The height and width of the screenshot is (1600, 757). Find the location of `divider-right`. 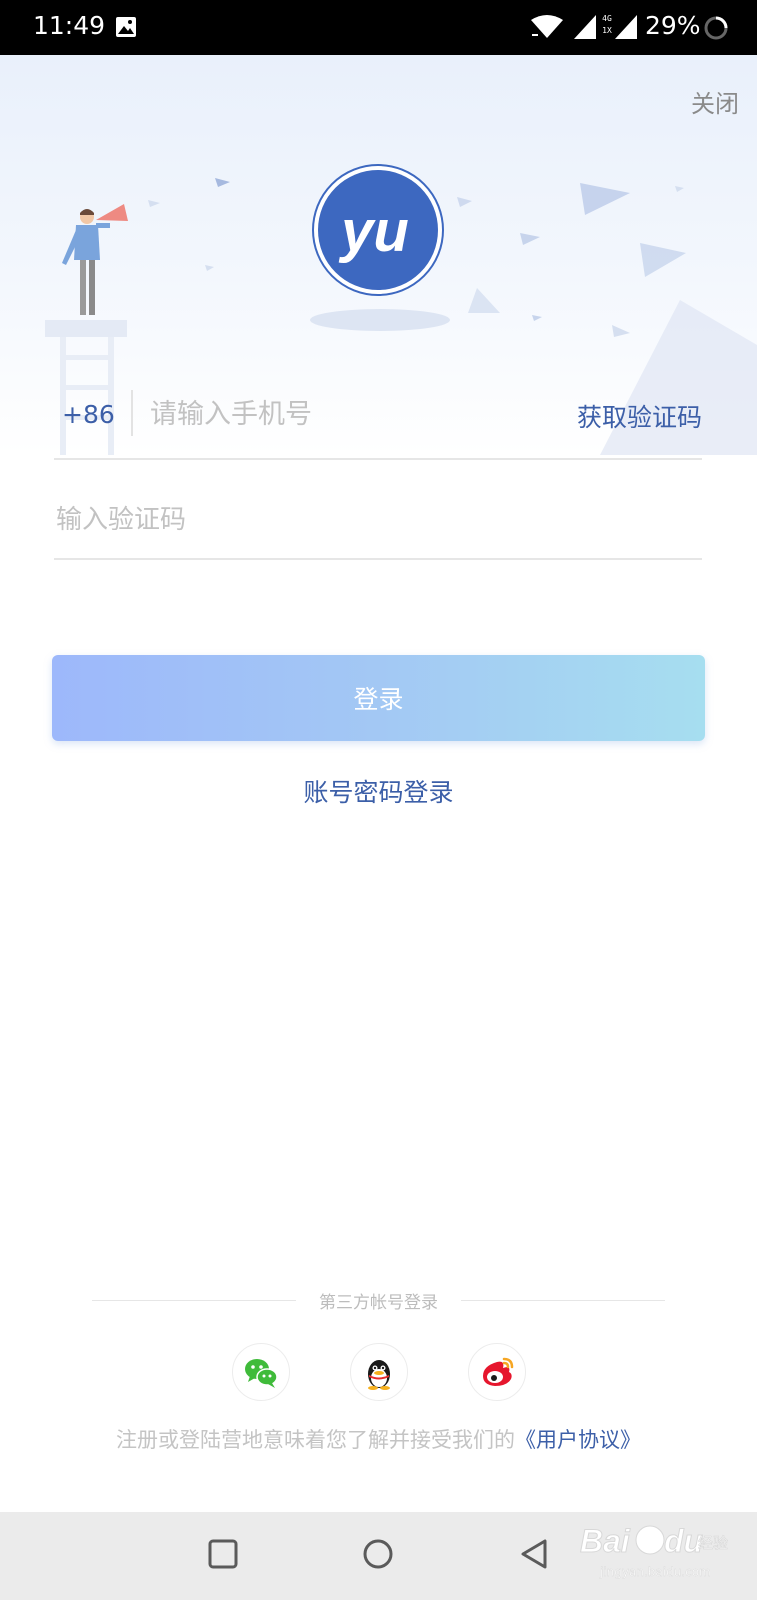

divider-right is located at coordinates (563, 1300).